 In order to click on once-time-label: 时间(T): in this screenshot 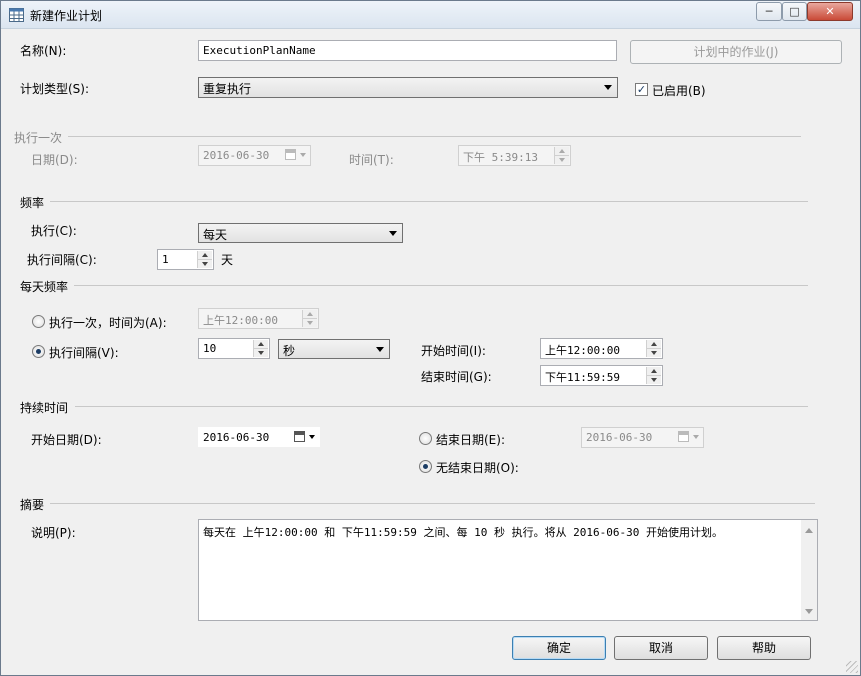, I will do `click(371, 160)`.